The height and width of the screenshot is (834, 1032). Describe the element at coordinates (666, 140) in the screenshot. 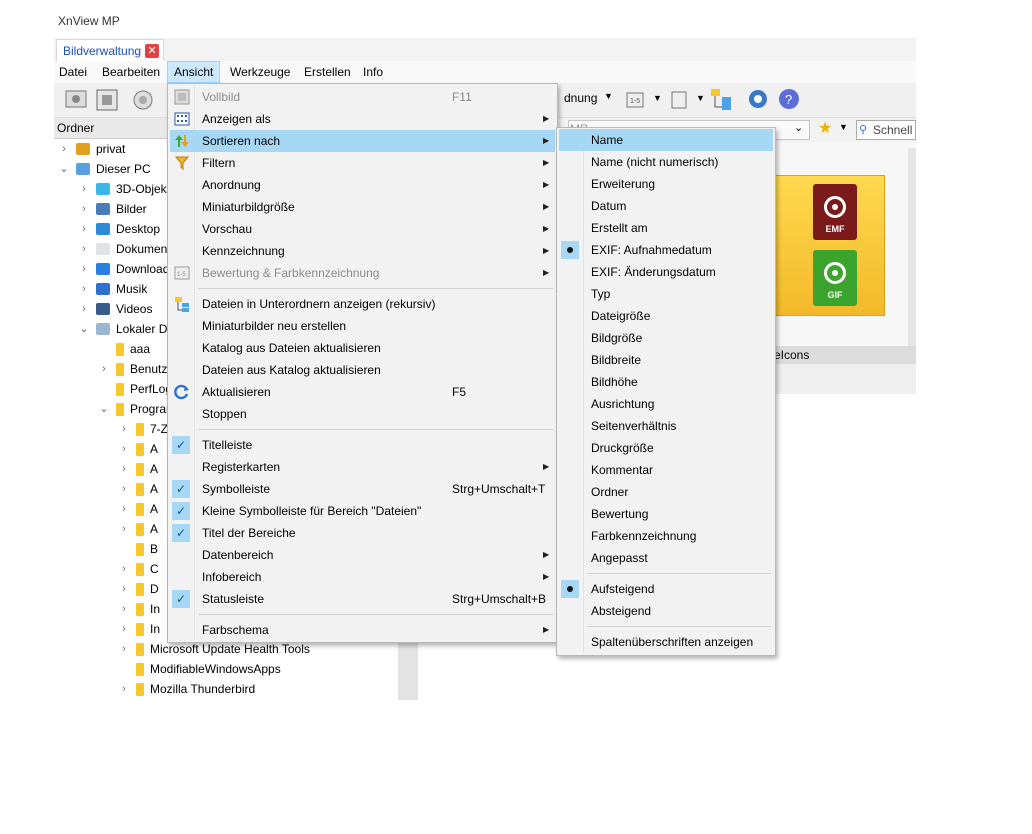

I see `menu-item-name: Name` at that location.